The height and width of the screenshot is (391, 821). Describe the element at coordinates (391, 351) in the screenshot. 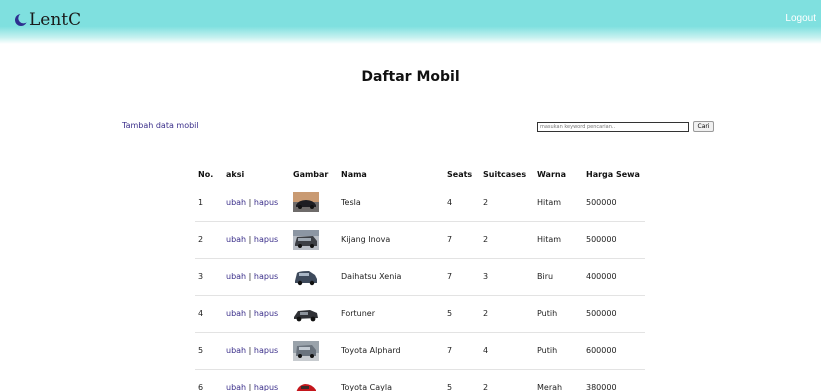

I see `cell-nama: Toyota Alphard` at that location.